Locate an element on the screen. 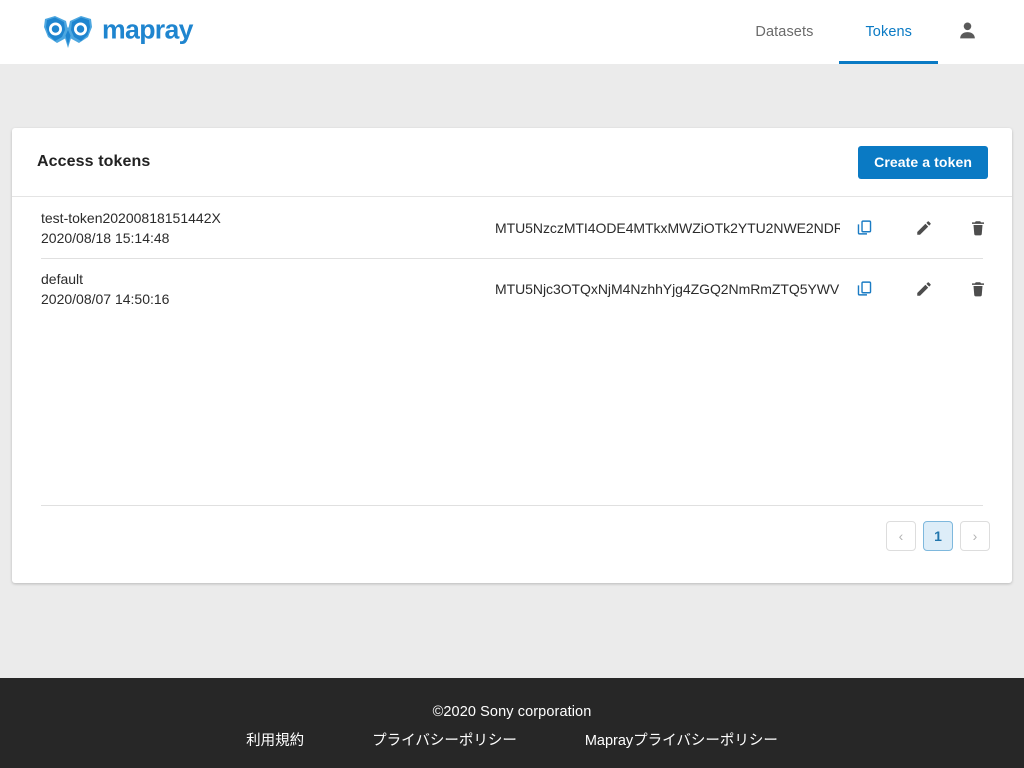 This screenshot has width=1024, height=768. footer-links: 利用規約 プライバシーポリシー Maprayプライバシーポリシー is located at coordinates (512, 739).